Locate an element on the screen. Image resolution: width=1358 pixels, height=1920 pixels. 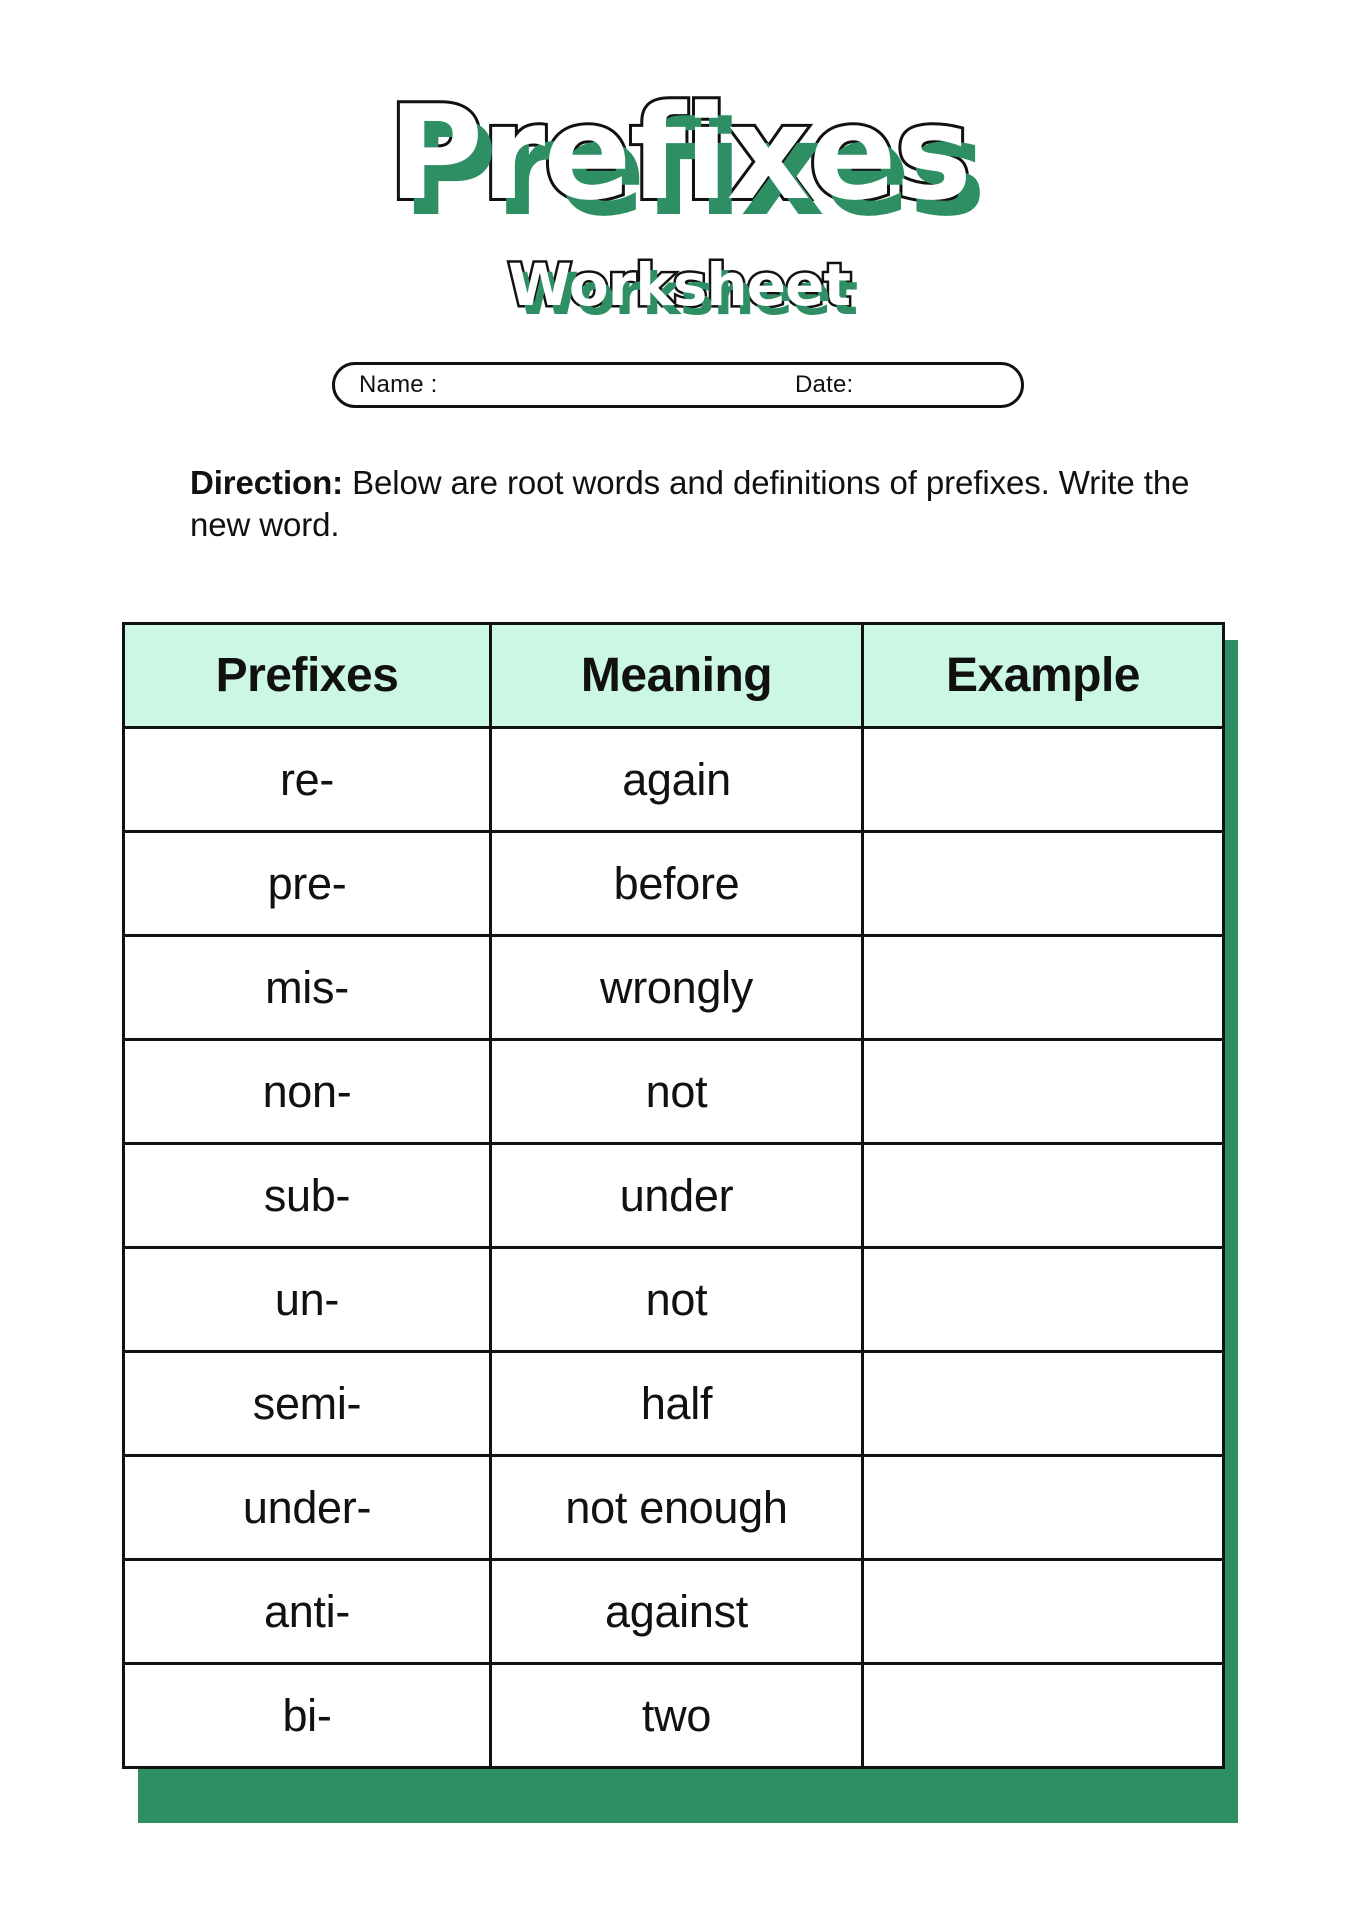
cell-prefix: mis- is located at coordinates (307, 987).